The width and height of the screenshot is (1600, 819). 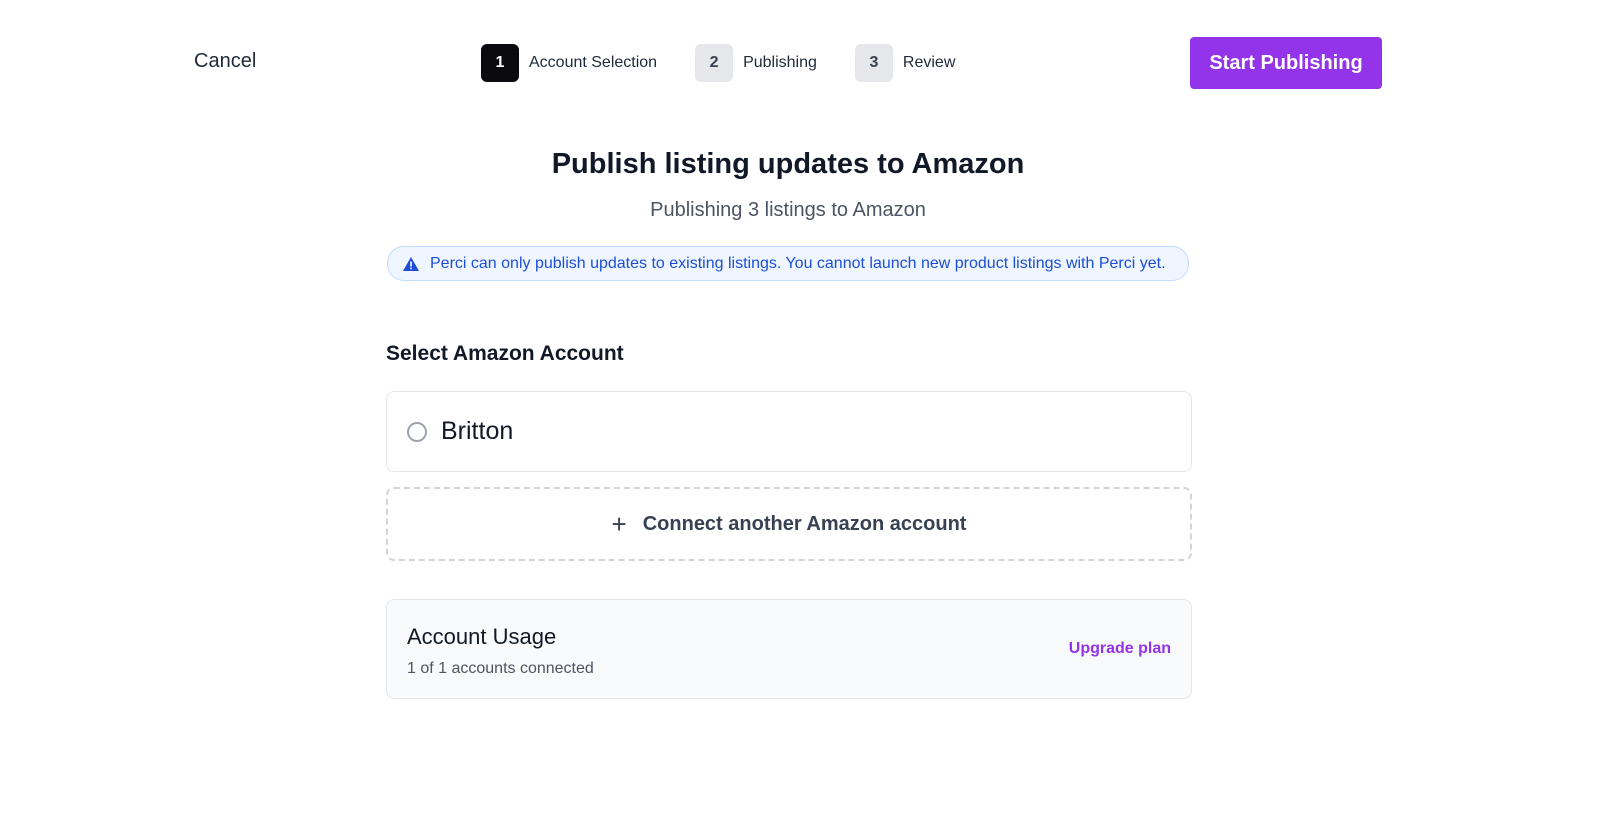 What do you see at coordinates (482, 636) in the screenshot?
I see `usage-title: Account Usage` at bounding box center [482, 636].